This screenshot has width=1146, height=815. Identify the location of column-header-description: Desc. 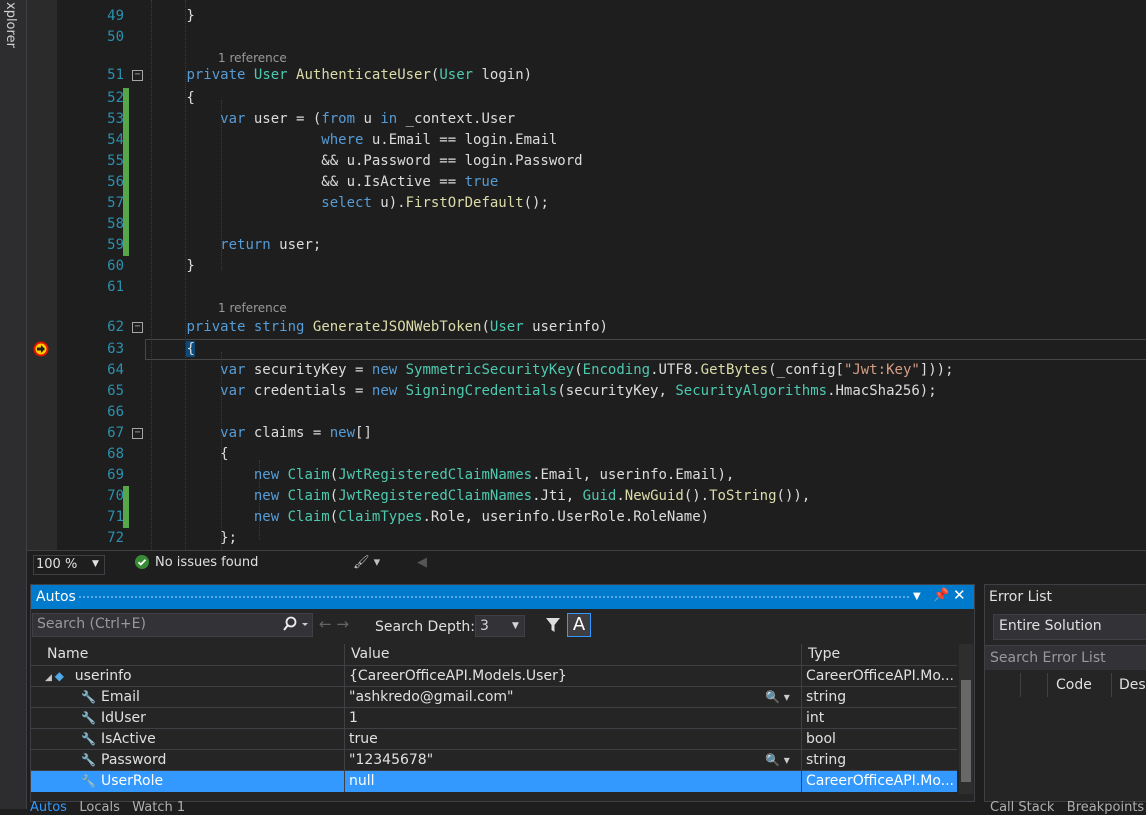
(1132, 685).